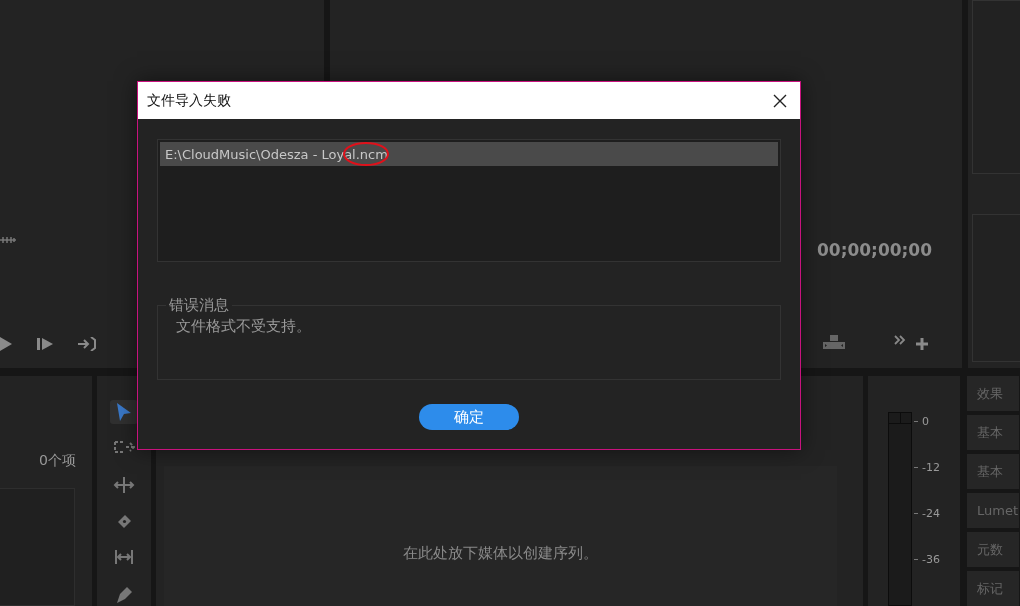 The image size is (1020, 606). I want to click on dialog-title: 文件导入失败, so click(189, 100).